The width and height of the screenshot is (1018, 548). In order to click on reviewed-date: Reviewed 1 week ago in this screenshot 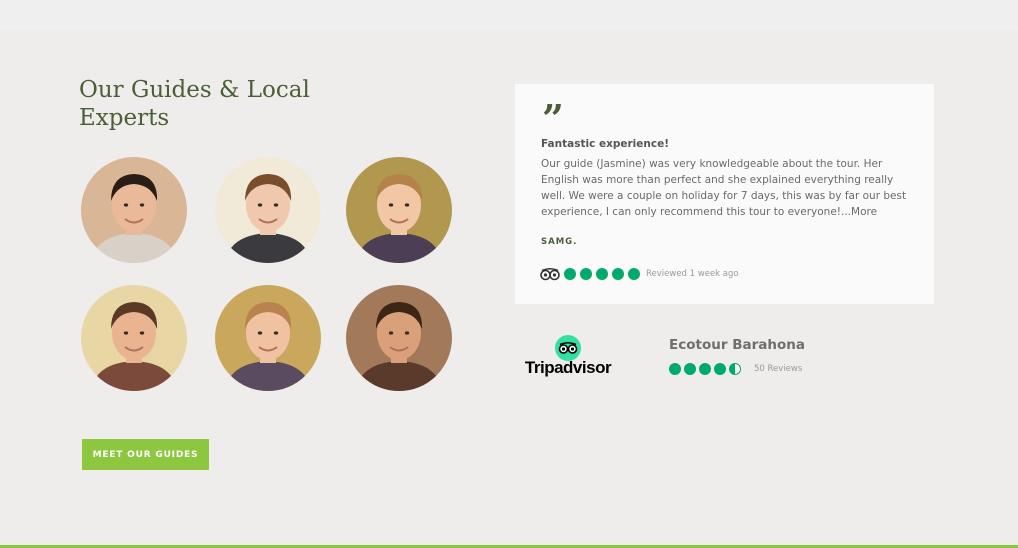, I will do `click(692, 274)`.